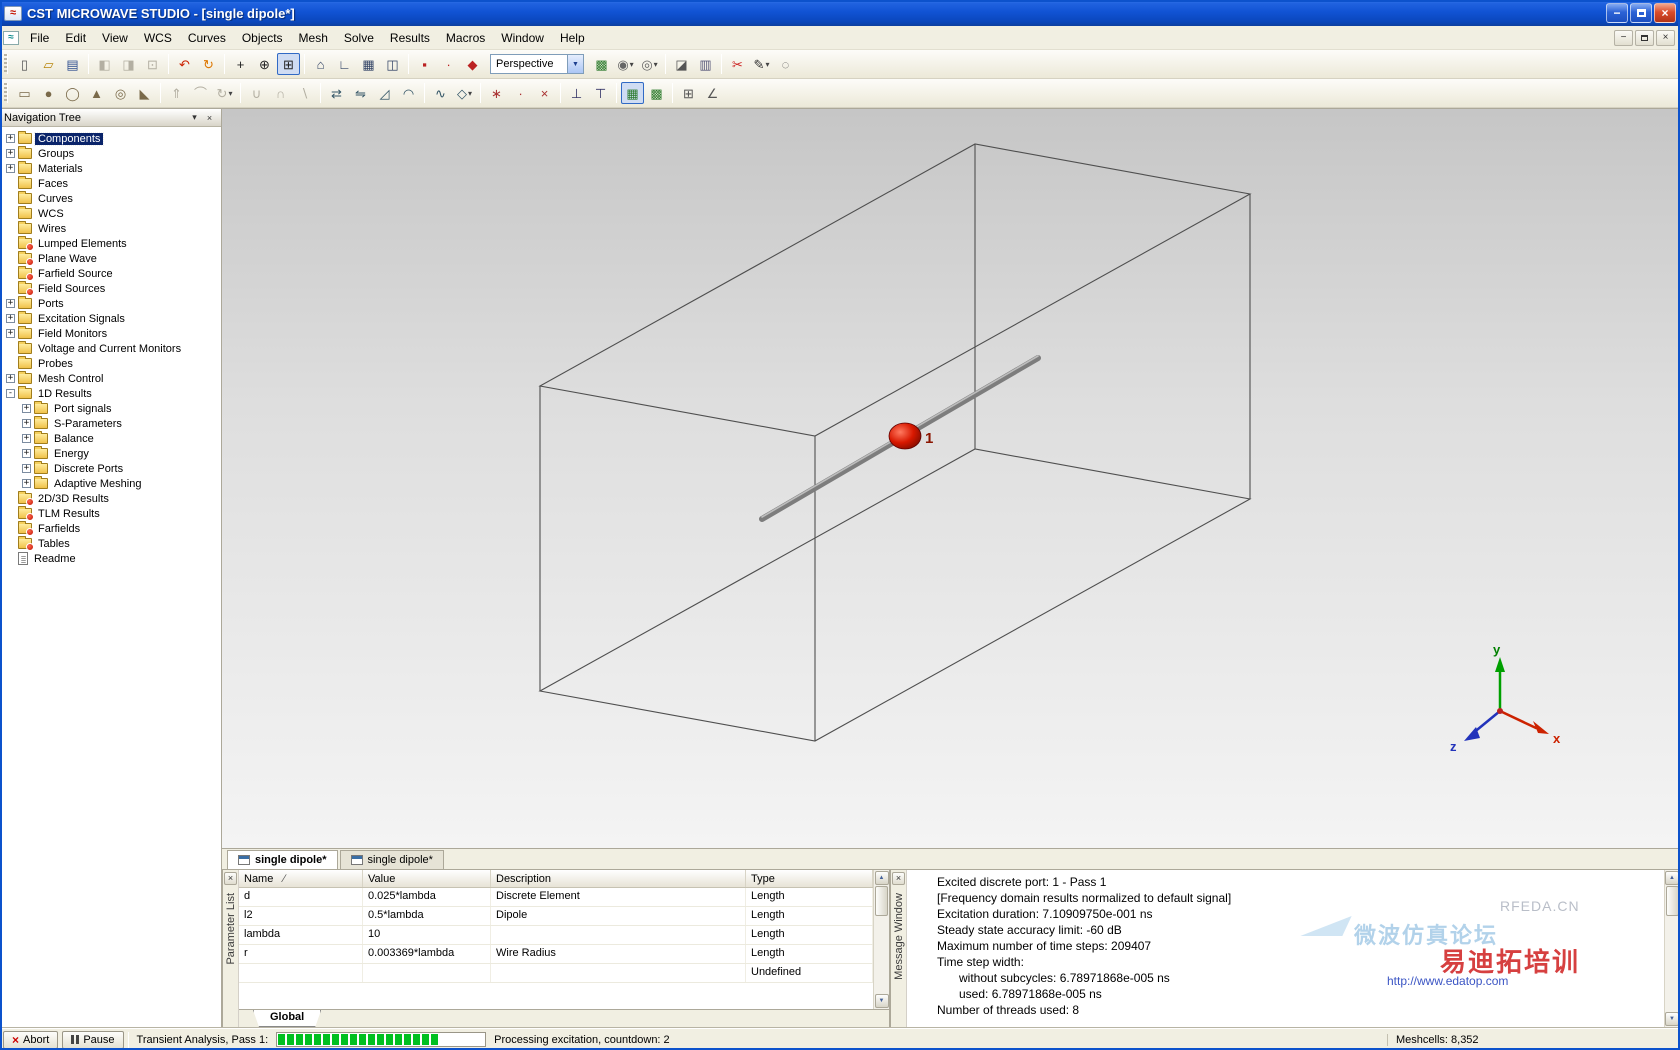  What do you see at coordinates (110, 303) in the screenshot?
I see `tree-item-ports: + Ports` at bounding box center [110, 303].